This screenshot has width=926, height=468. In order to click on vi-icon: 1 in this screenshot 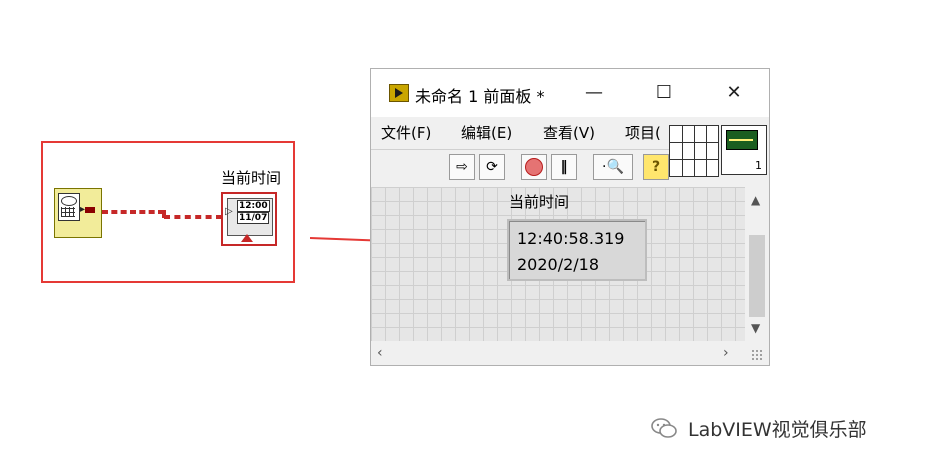, I will do `click(744, 150)`.